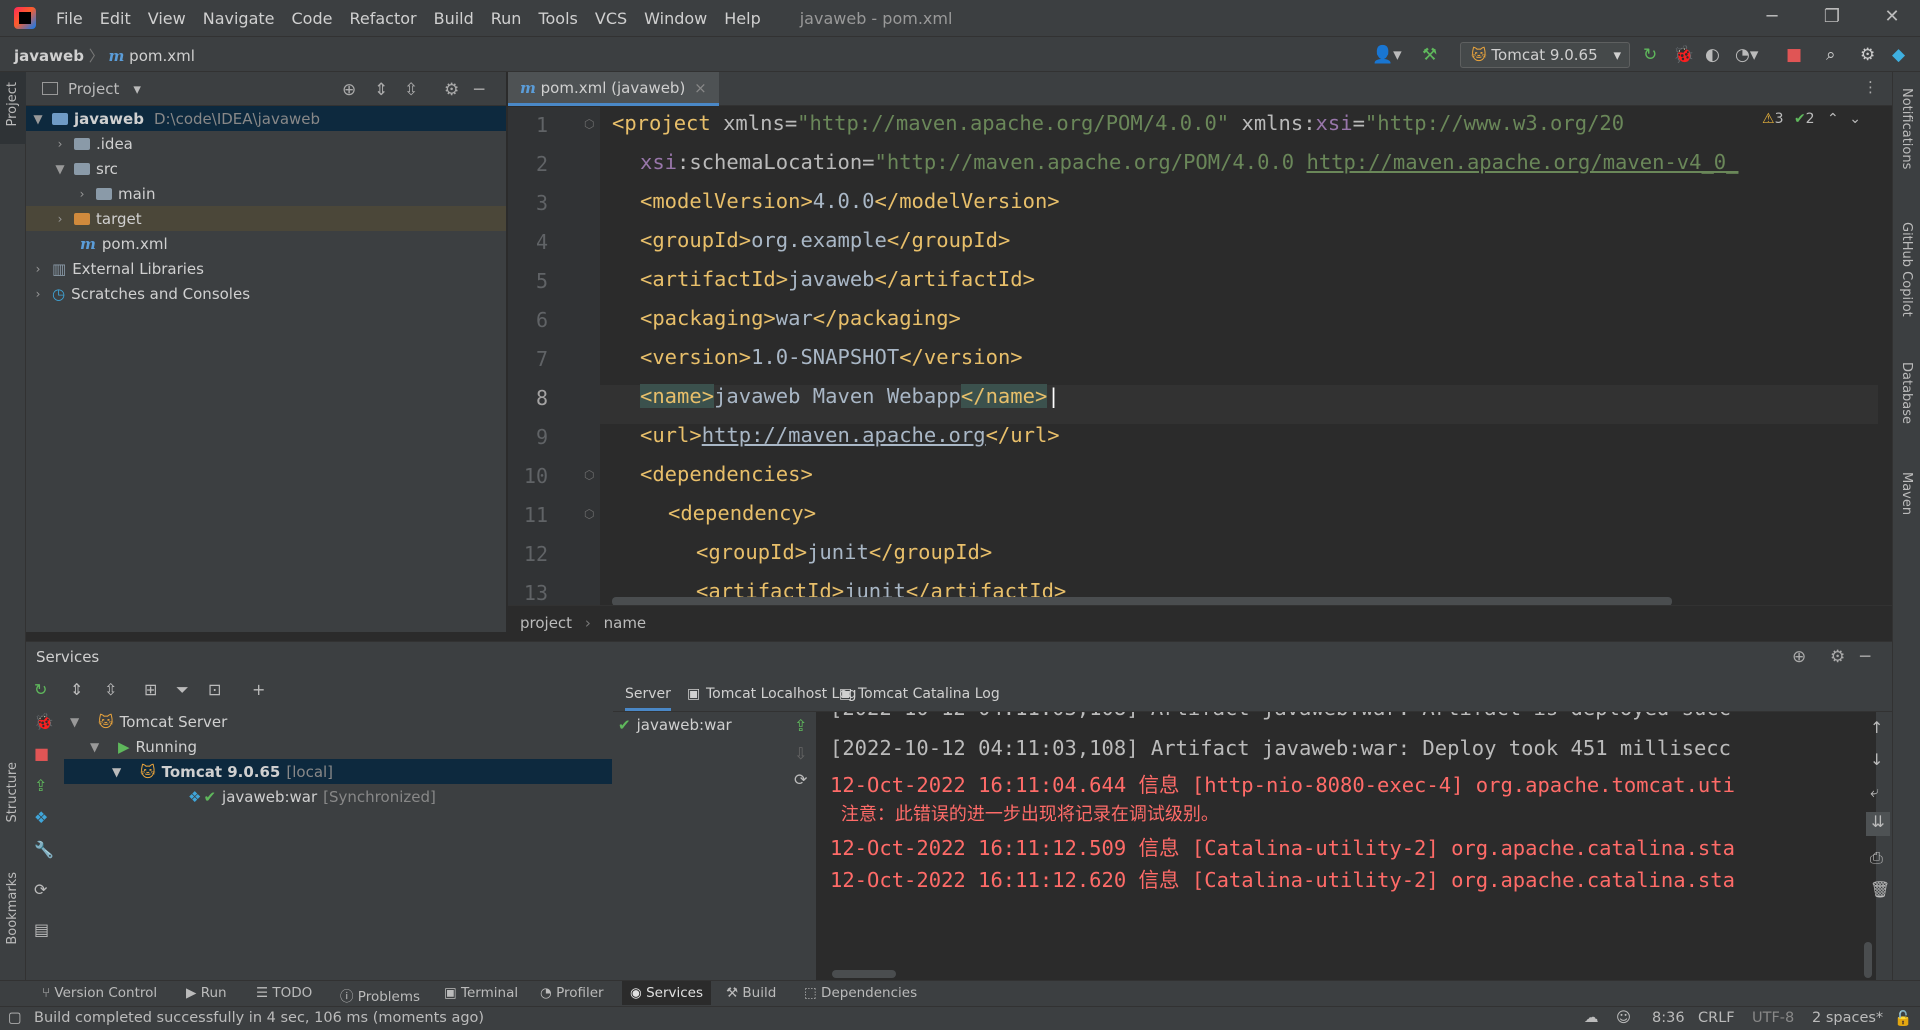 The image size is (1920, 1030). I want to click on tree-item-main: › main, so click(266, 193).